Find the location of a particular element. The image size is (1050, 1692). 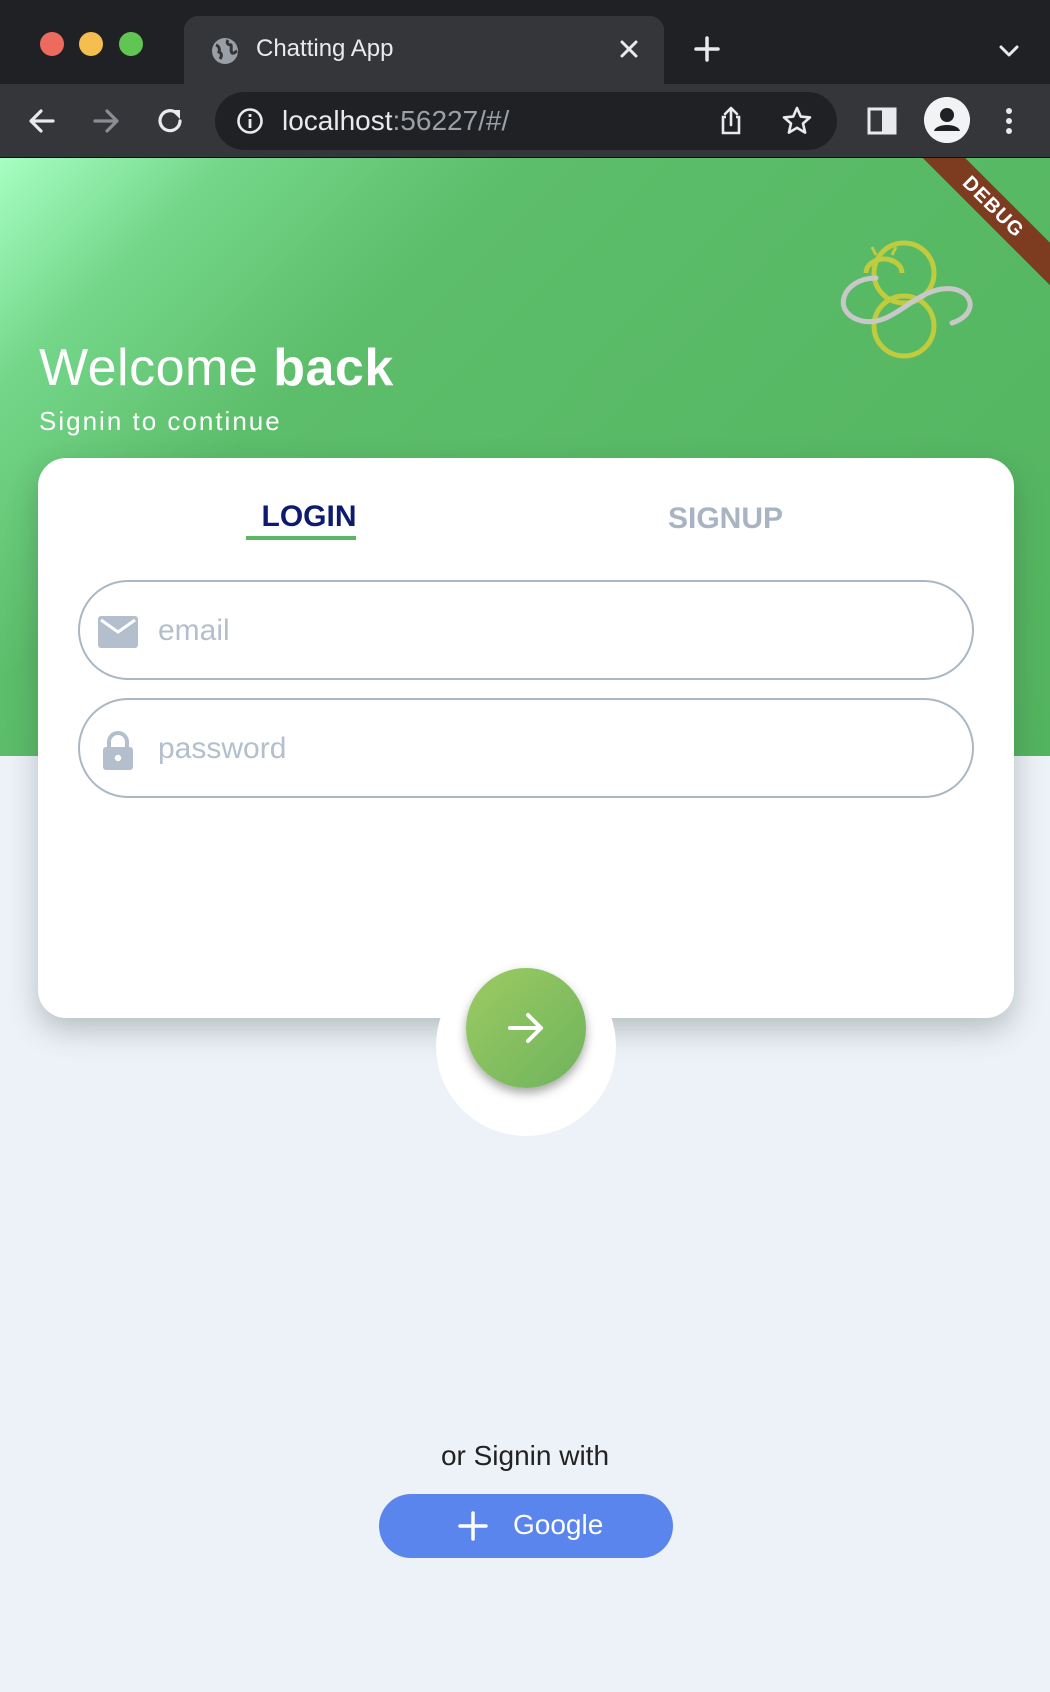

sidebar-icon is located at coordinates (882, 121).